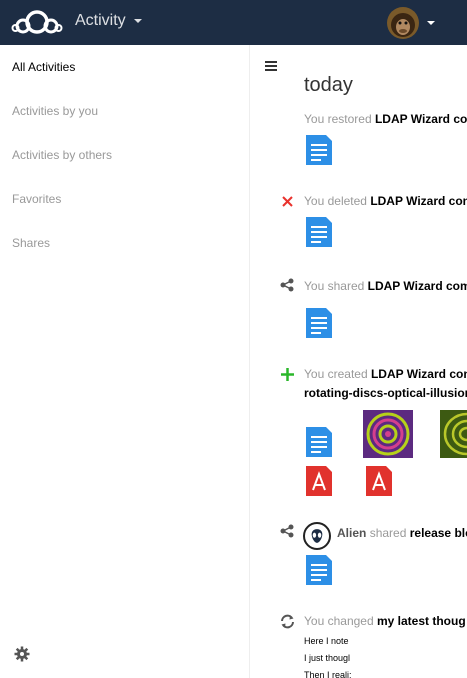 The width and height of the screenshot is (467, 678). Describe the element at coordinates (36, 199) in the screenshot. I see `nav-favorites: Favorites` at that location.